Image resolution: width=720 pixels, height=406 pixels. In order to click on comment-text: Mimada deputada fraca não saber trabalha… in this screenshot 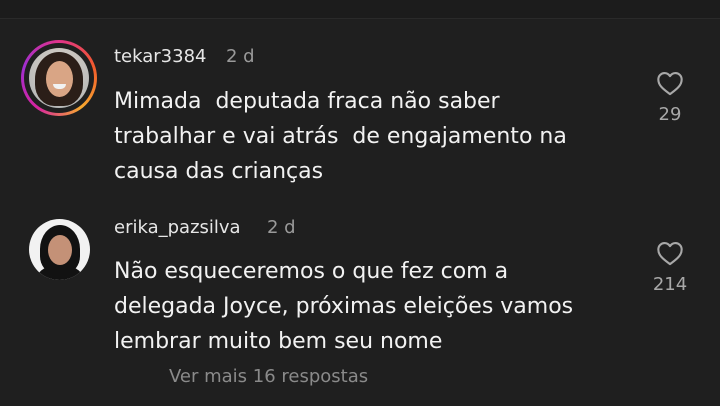, I will do `click(340, 136)`.